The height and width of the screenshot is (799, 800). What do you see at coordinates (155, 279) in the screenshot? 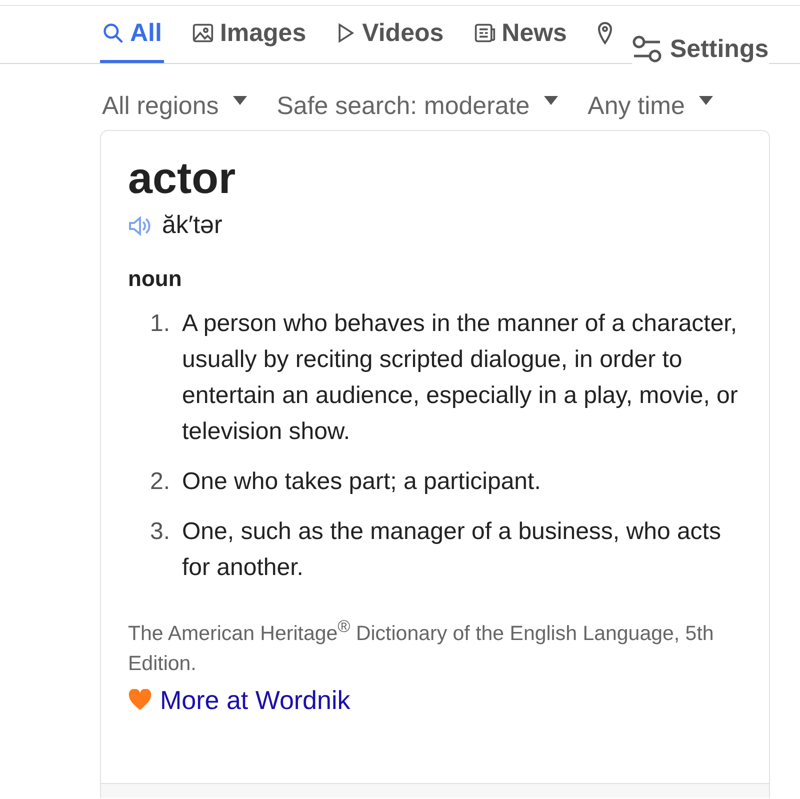
I see `part-of-speech: noun` at bounding box center [155, 279].